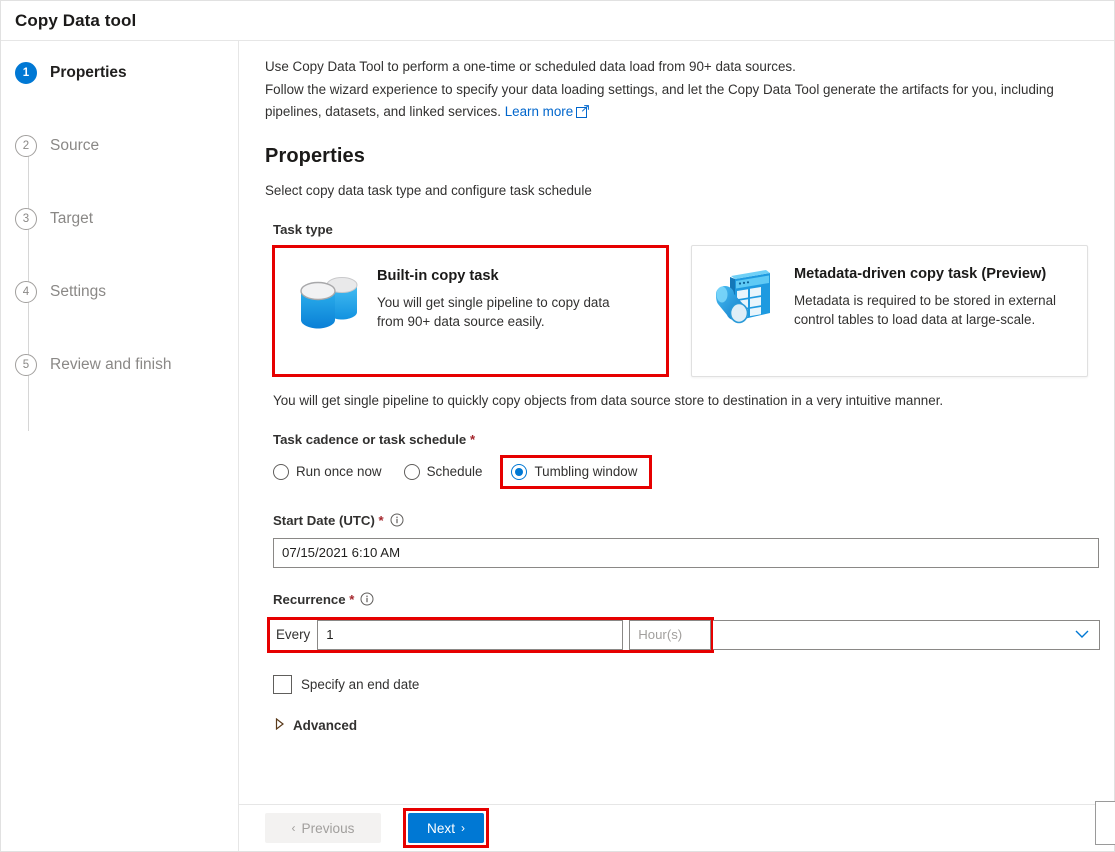 The width and height of the screenshot is (1115, 852). Describe the element at coordinates (441, 828) in the screenshot. I see `next-button-label: Next` at that location.